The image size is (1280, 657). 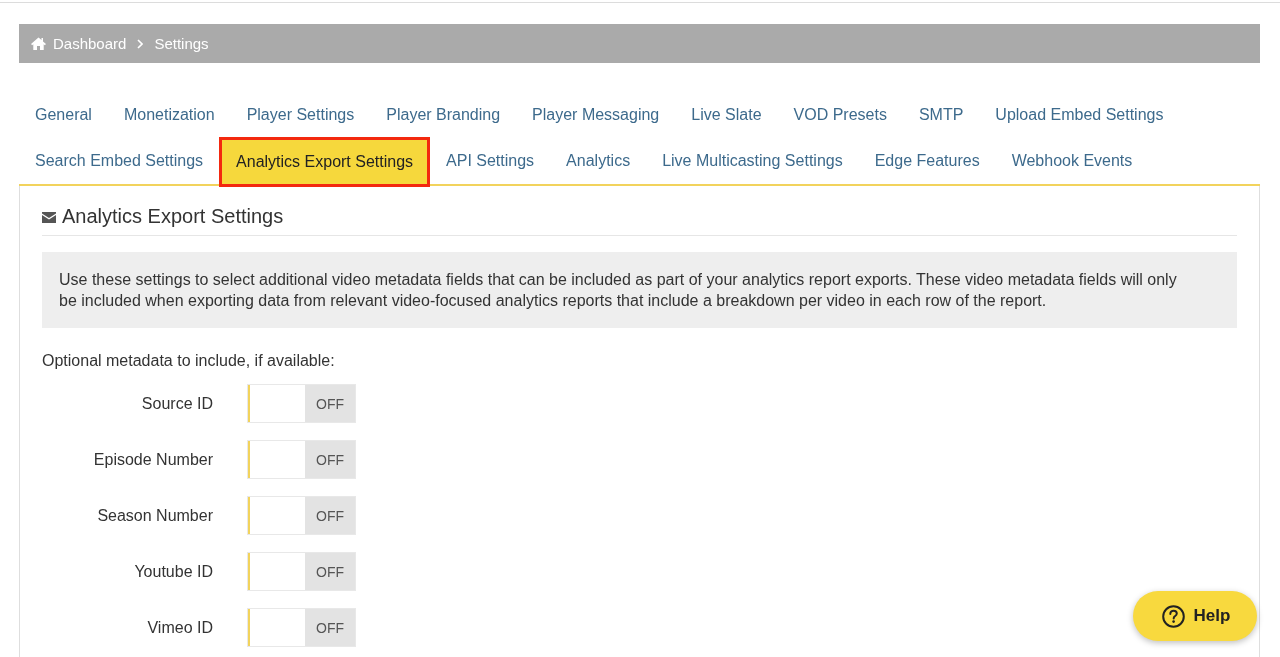 I want to click on settings-tab: Webhook Events, so click(x=1072, y=161).